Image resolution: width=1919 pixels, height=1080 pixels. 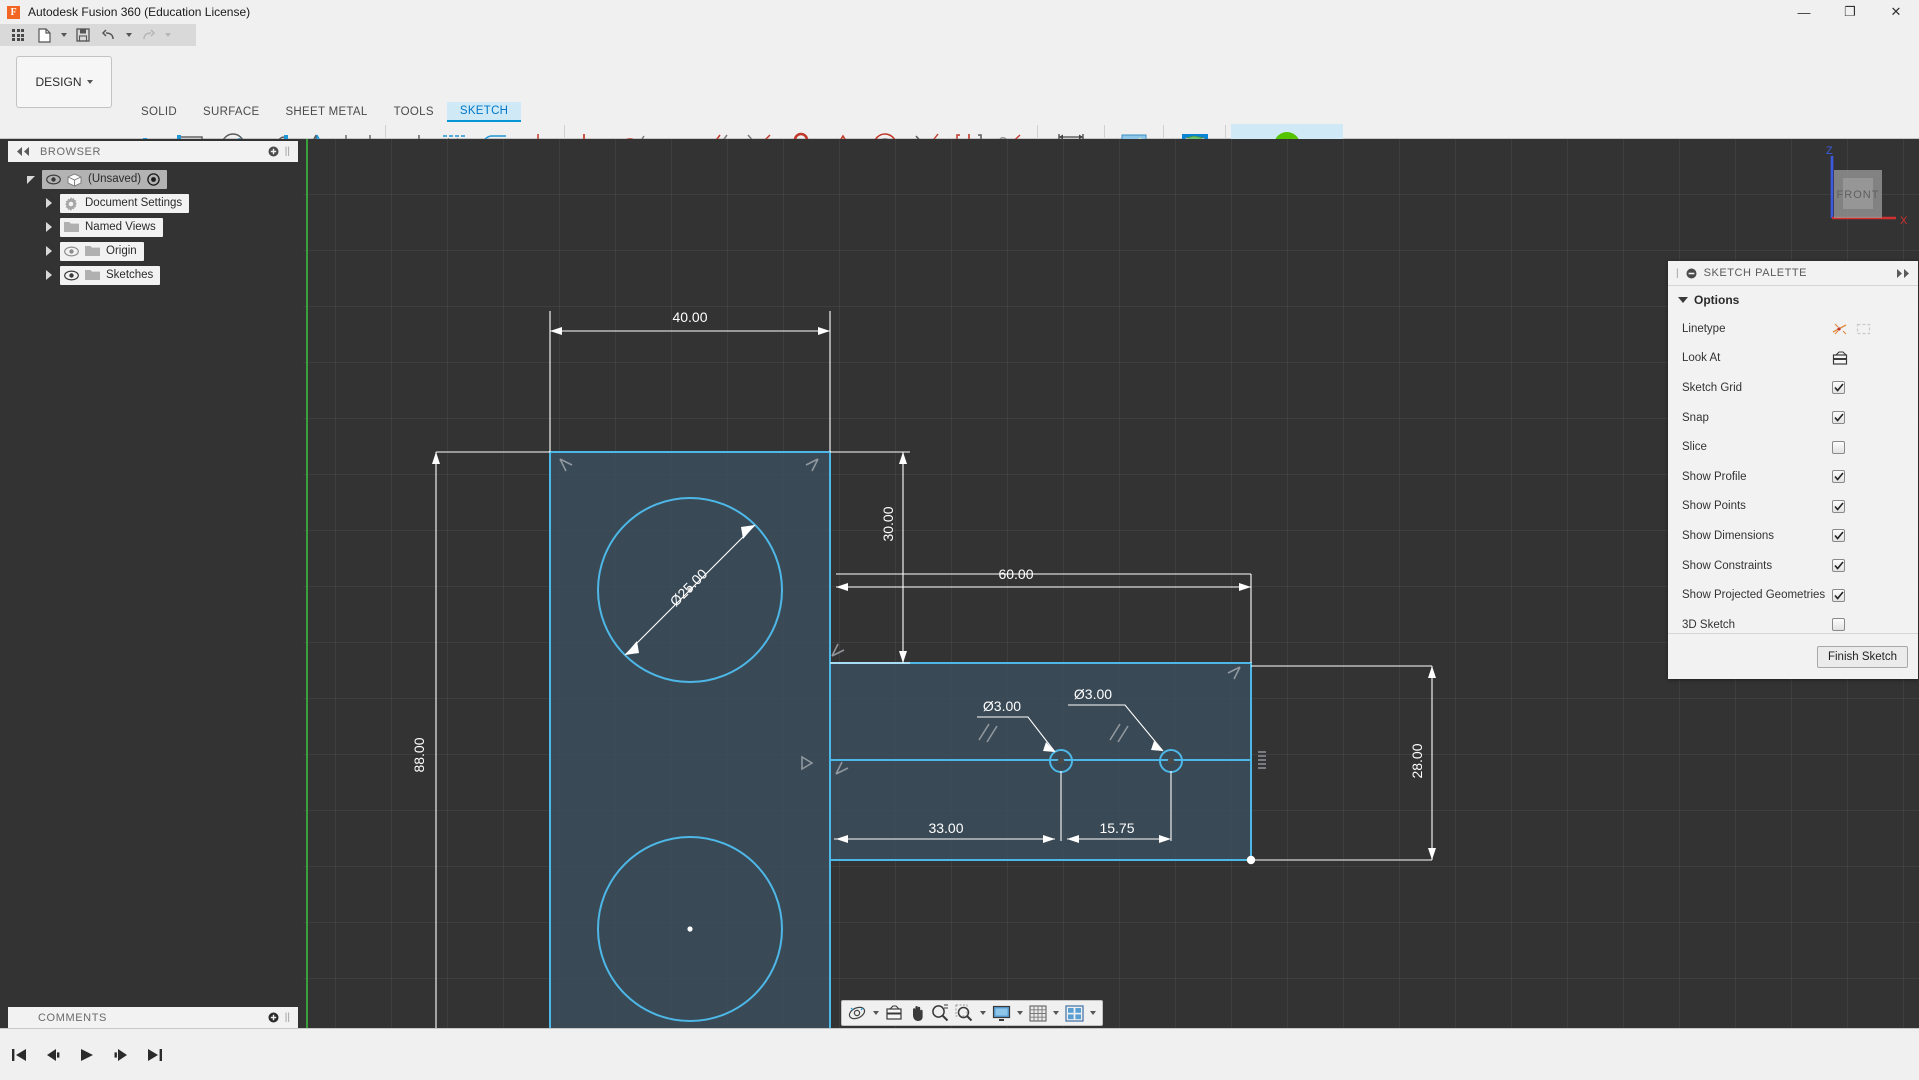 What do you see at coordinates (83, 35) in the screenshot?
I see `save-icon` at bounding box center [83, 35].